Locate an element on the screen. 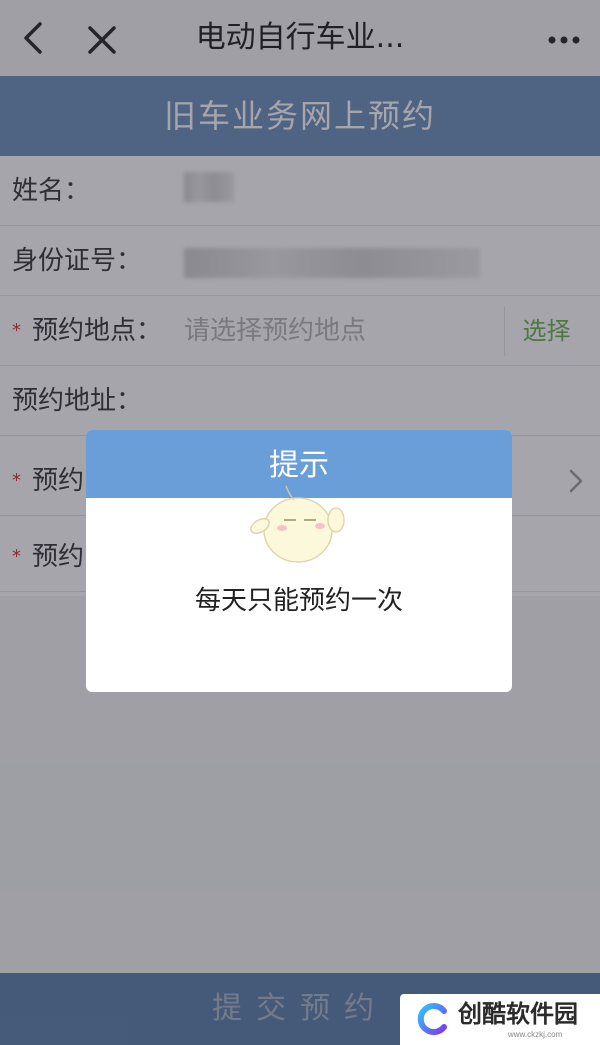  watermark-logo: 创酷软件园 www.ckzkj.com is located at coordinates (500, 1019).